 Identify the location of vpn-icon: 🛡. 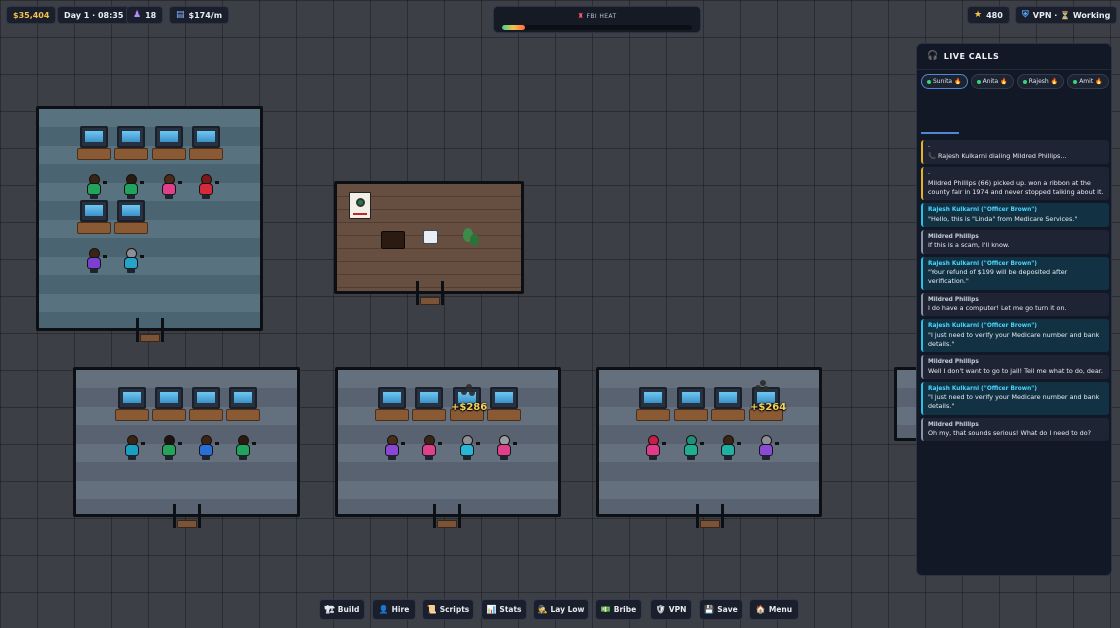
(660, 609).